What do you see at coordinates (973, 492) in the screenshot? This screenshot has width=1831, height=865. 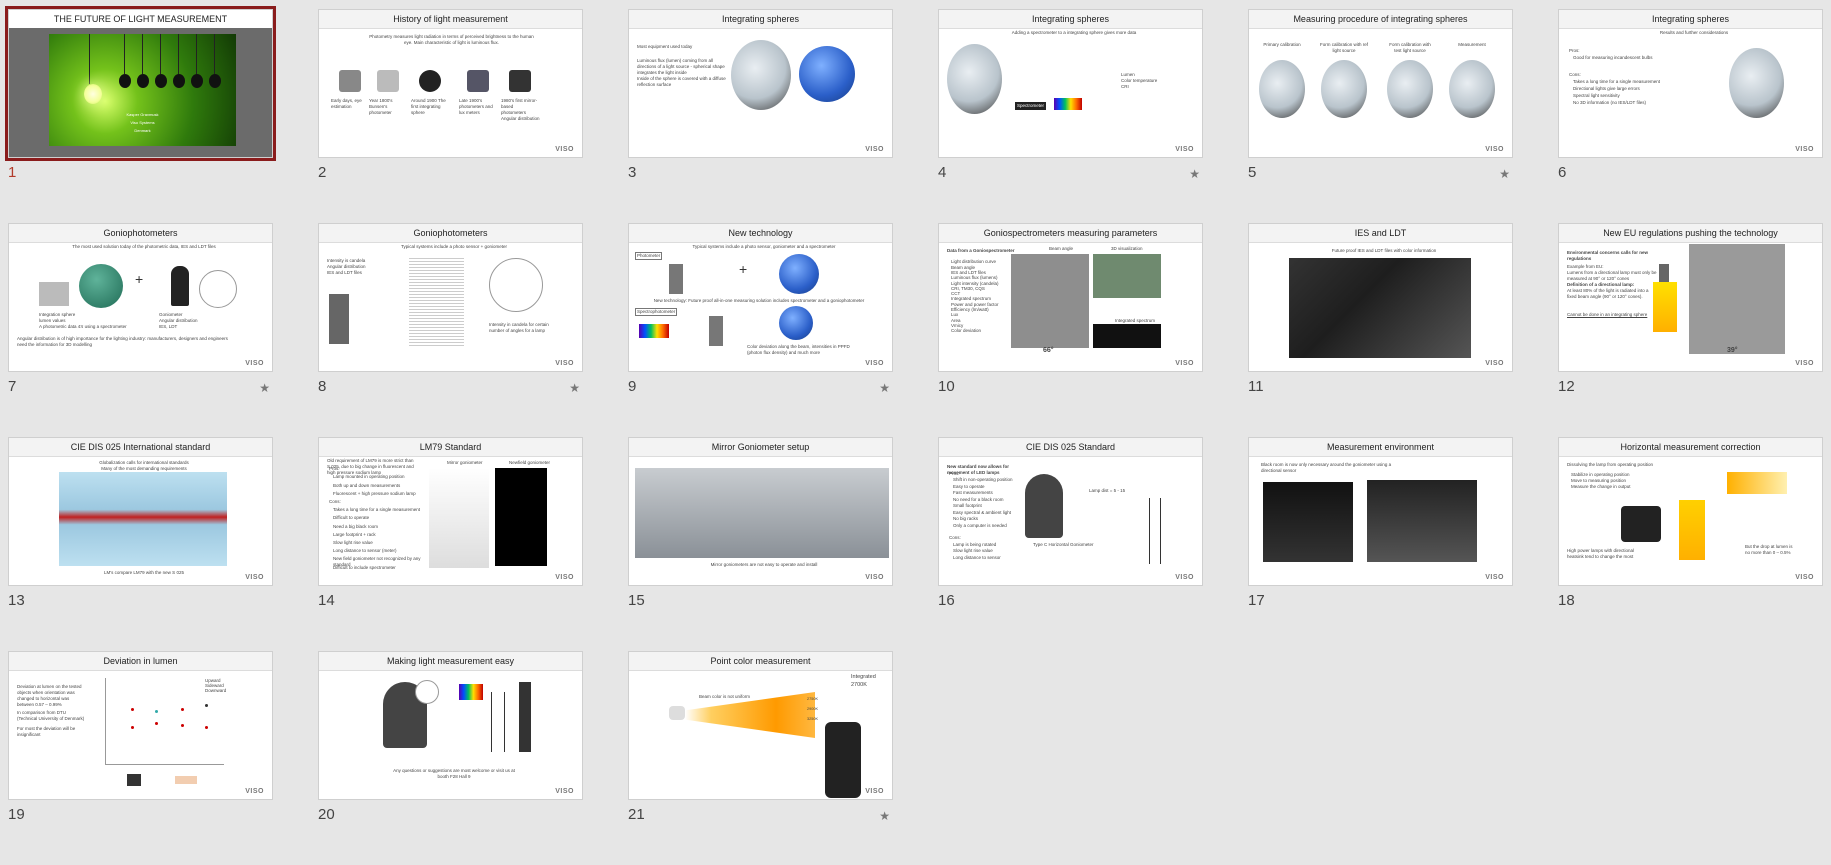 I see `slide-text: Fast measurements` at bounding box center [973, 492].